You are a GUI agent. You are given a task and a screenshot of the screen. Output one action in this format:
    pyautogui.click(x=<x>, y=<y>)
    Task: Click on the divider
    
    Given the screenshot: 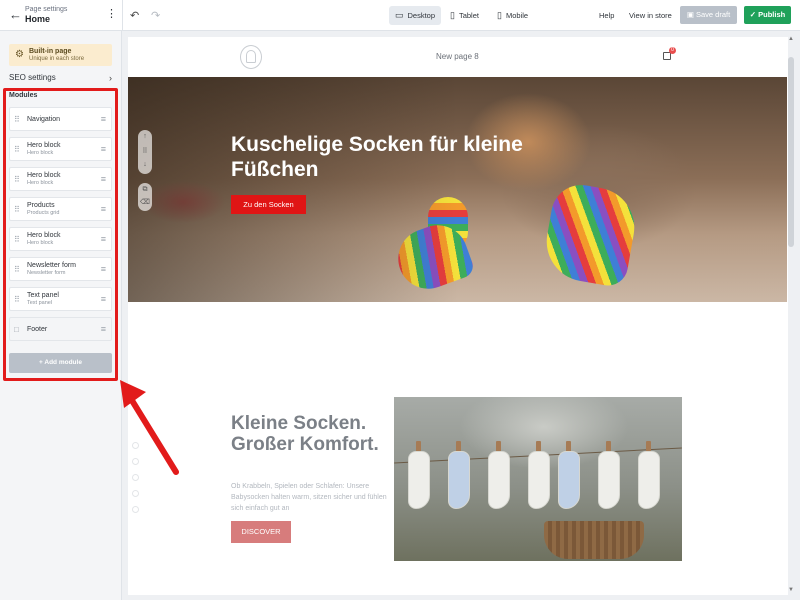 What is the action you would take?
    pyautogui.click(x=122, y=15)
    